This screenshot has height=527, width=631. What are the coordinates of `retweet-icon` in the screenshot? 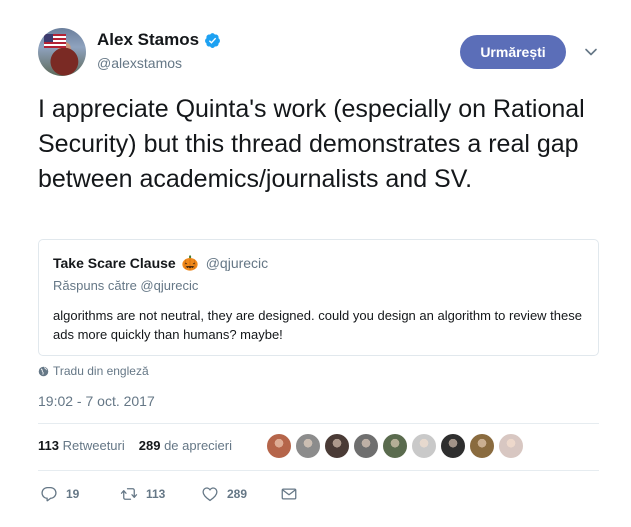 It's located at (129, 494).